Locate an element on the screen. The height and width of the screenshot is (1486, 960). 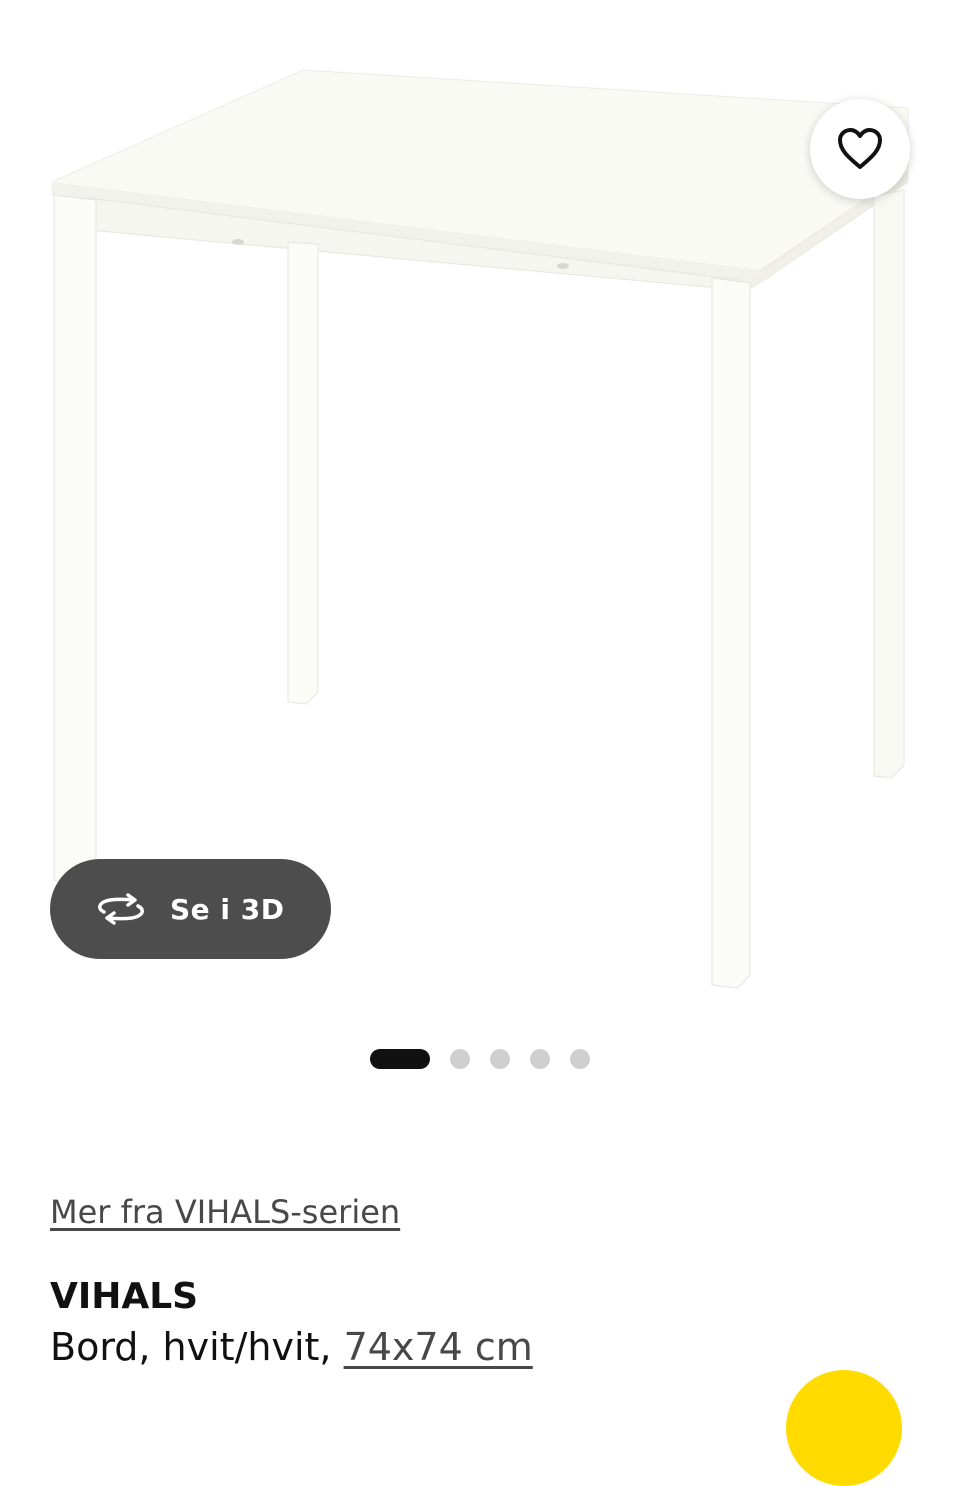
view-in-3d-button: Se i 3D is located at coordinates (190, 909).